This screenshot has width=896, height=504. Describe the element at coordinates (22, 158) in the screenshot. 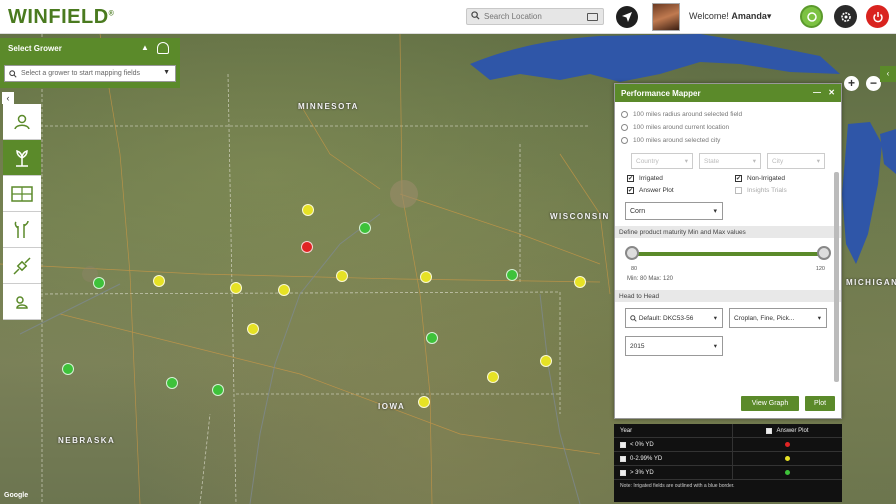

I see `tool-performance-mapper` at that location.